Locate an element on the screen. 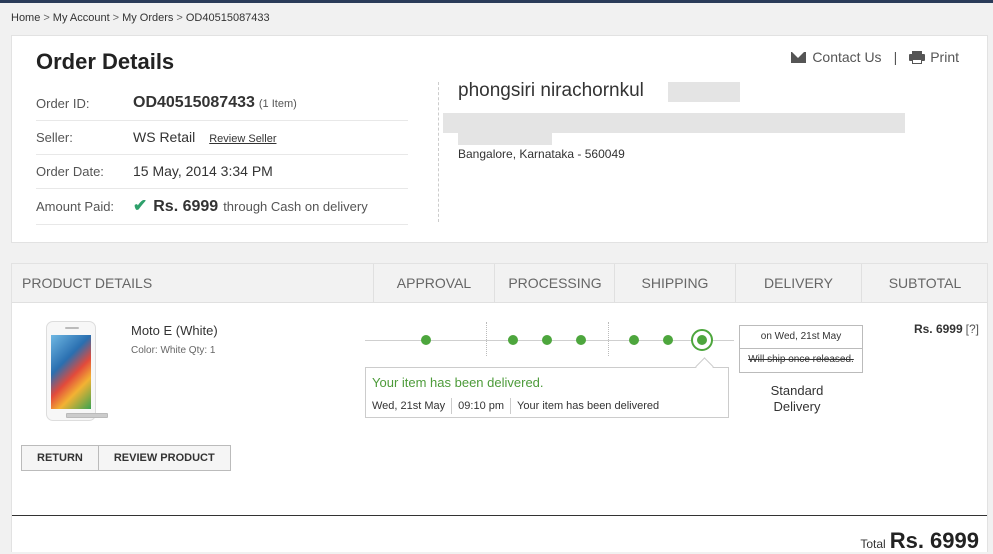 The image size is (993, 554). header-product-details: PRODUCT DETAILS is located at coordinates (87, 283).